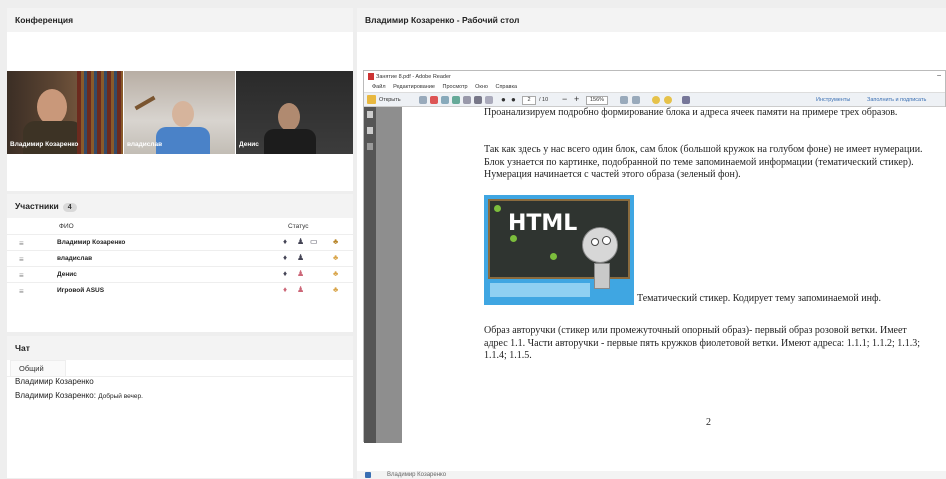 The height and width of the screenshot is (479, 946). What do you see at coordinates (686, 100) in the screenshot?
I see `sign-icon` at bounding box center [686, 100].